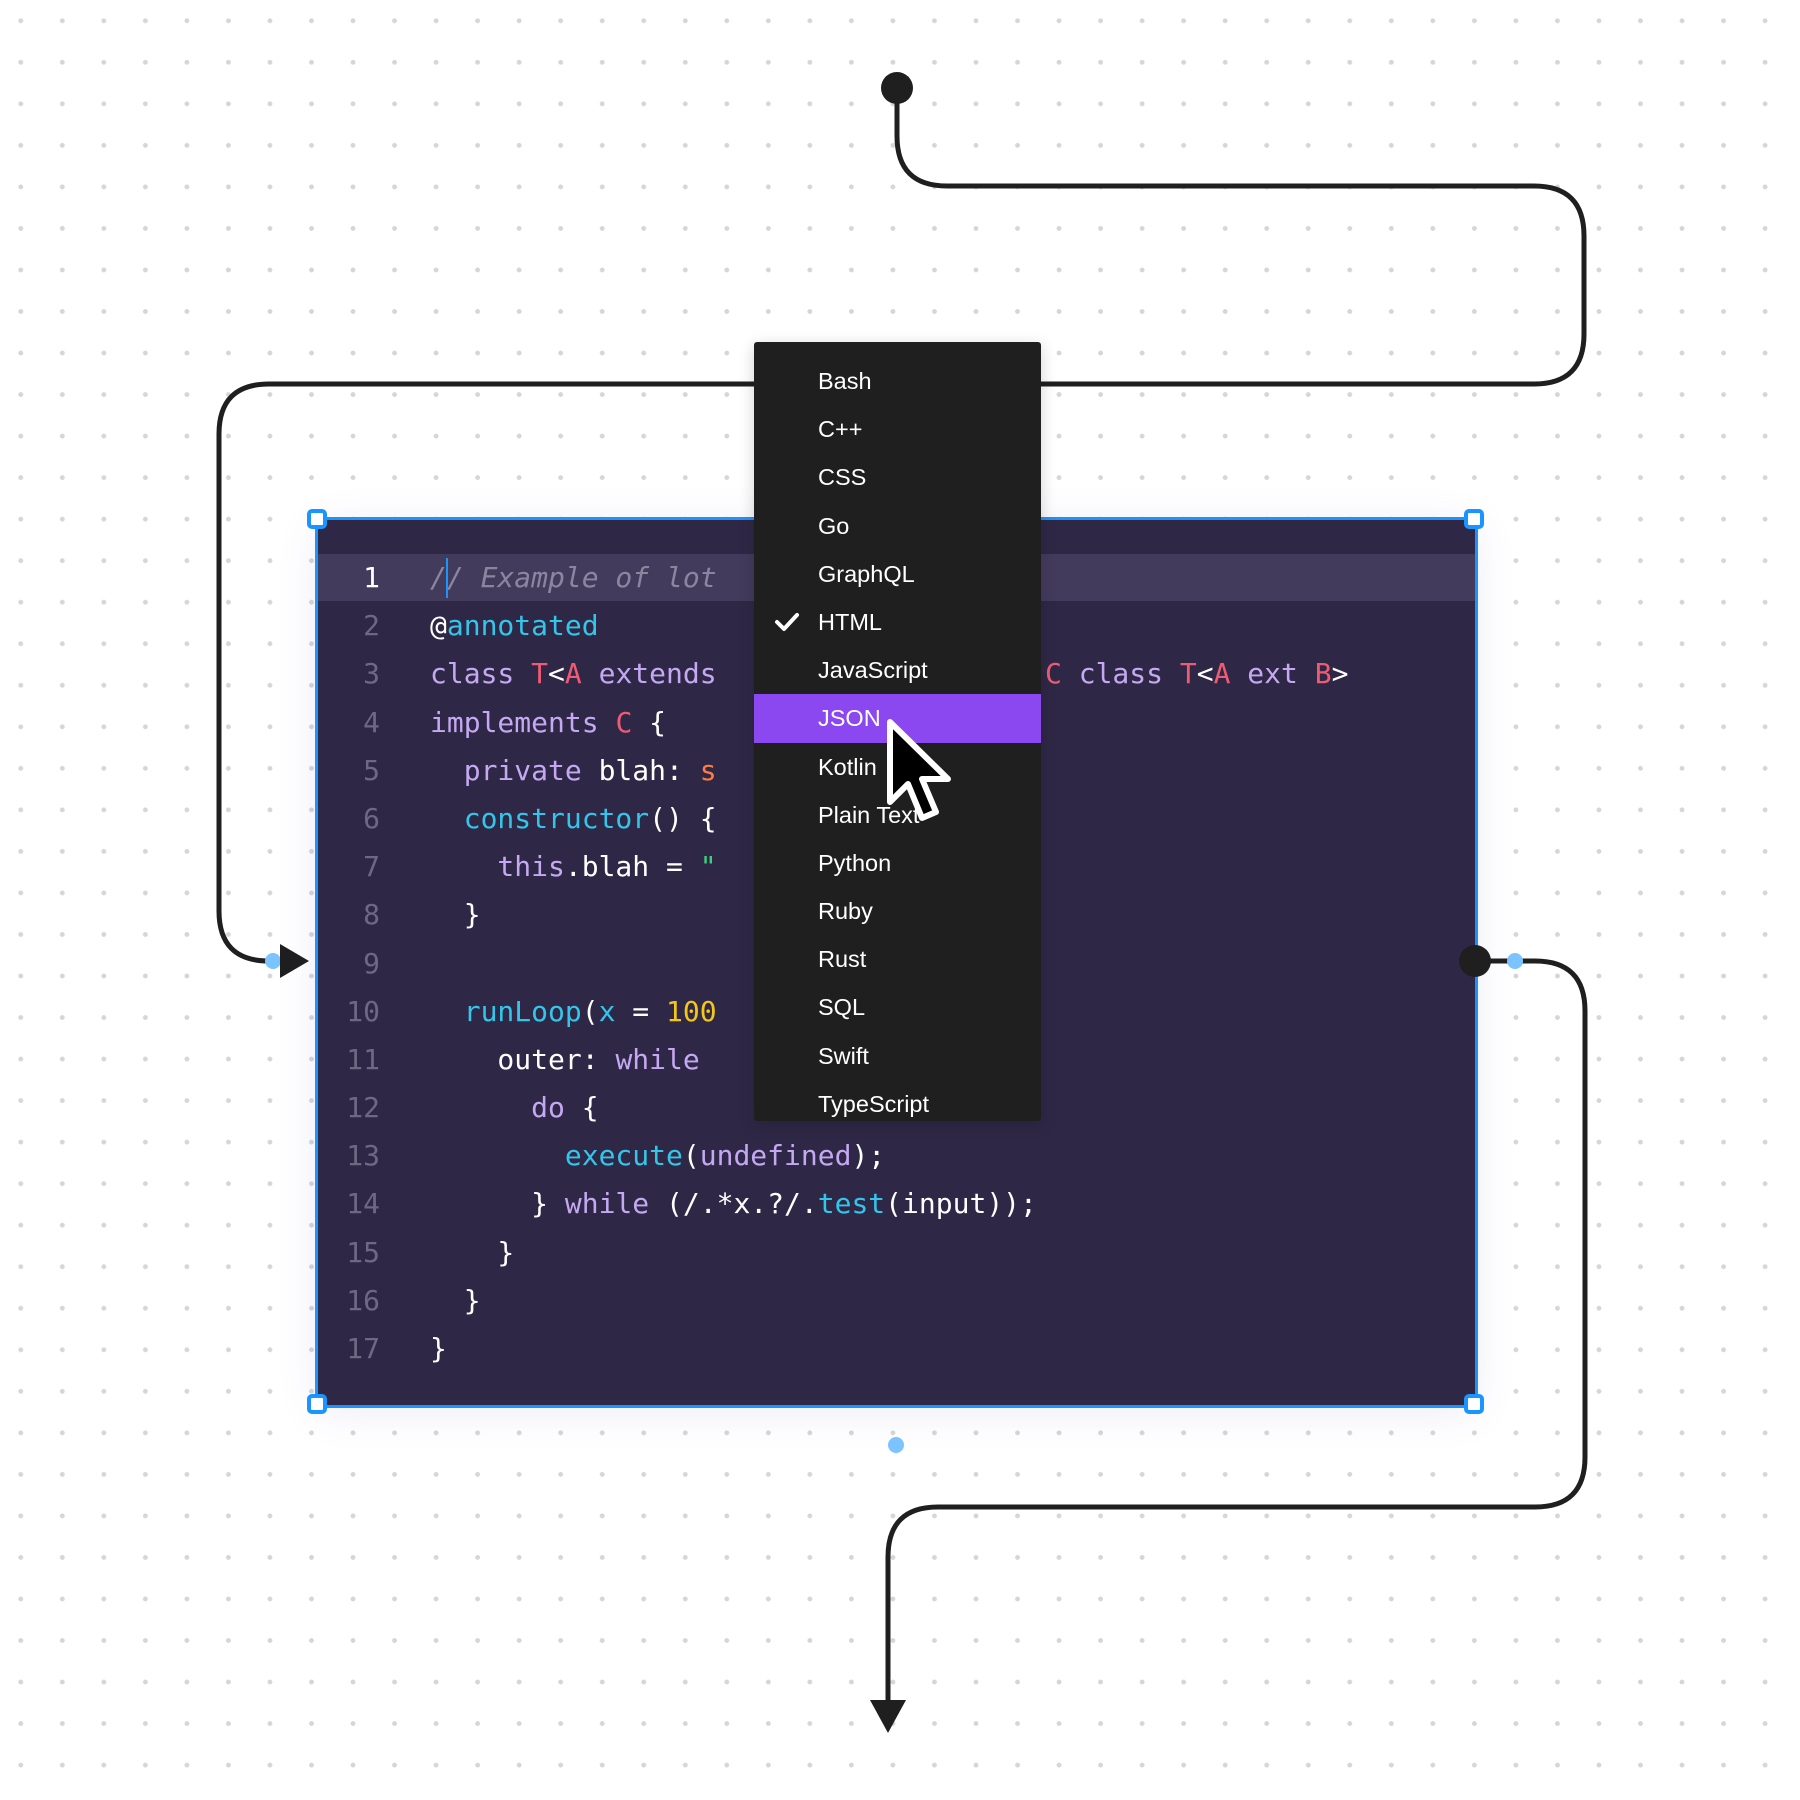 This screenshot has height=1800, width=1800. I want to click on menu-item-graphql: GraphQL, so click(897, 574).